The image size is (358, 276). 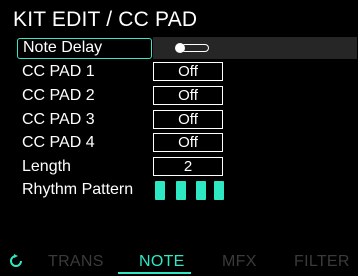 I want to click on refresh-icon, so click(x=16, y=261).